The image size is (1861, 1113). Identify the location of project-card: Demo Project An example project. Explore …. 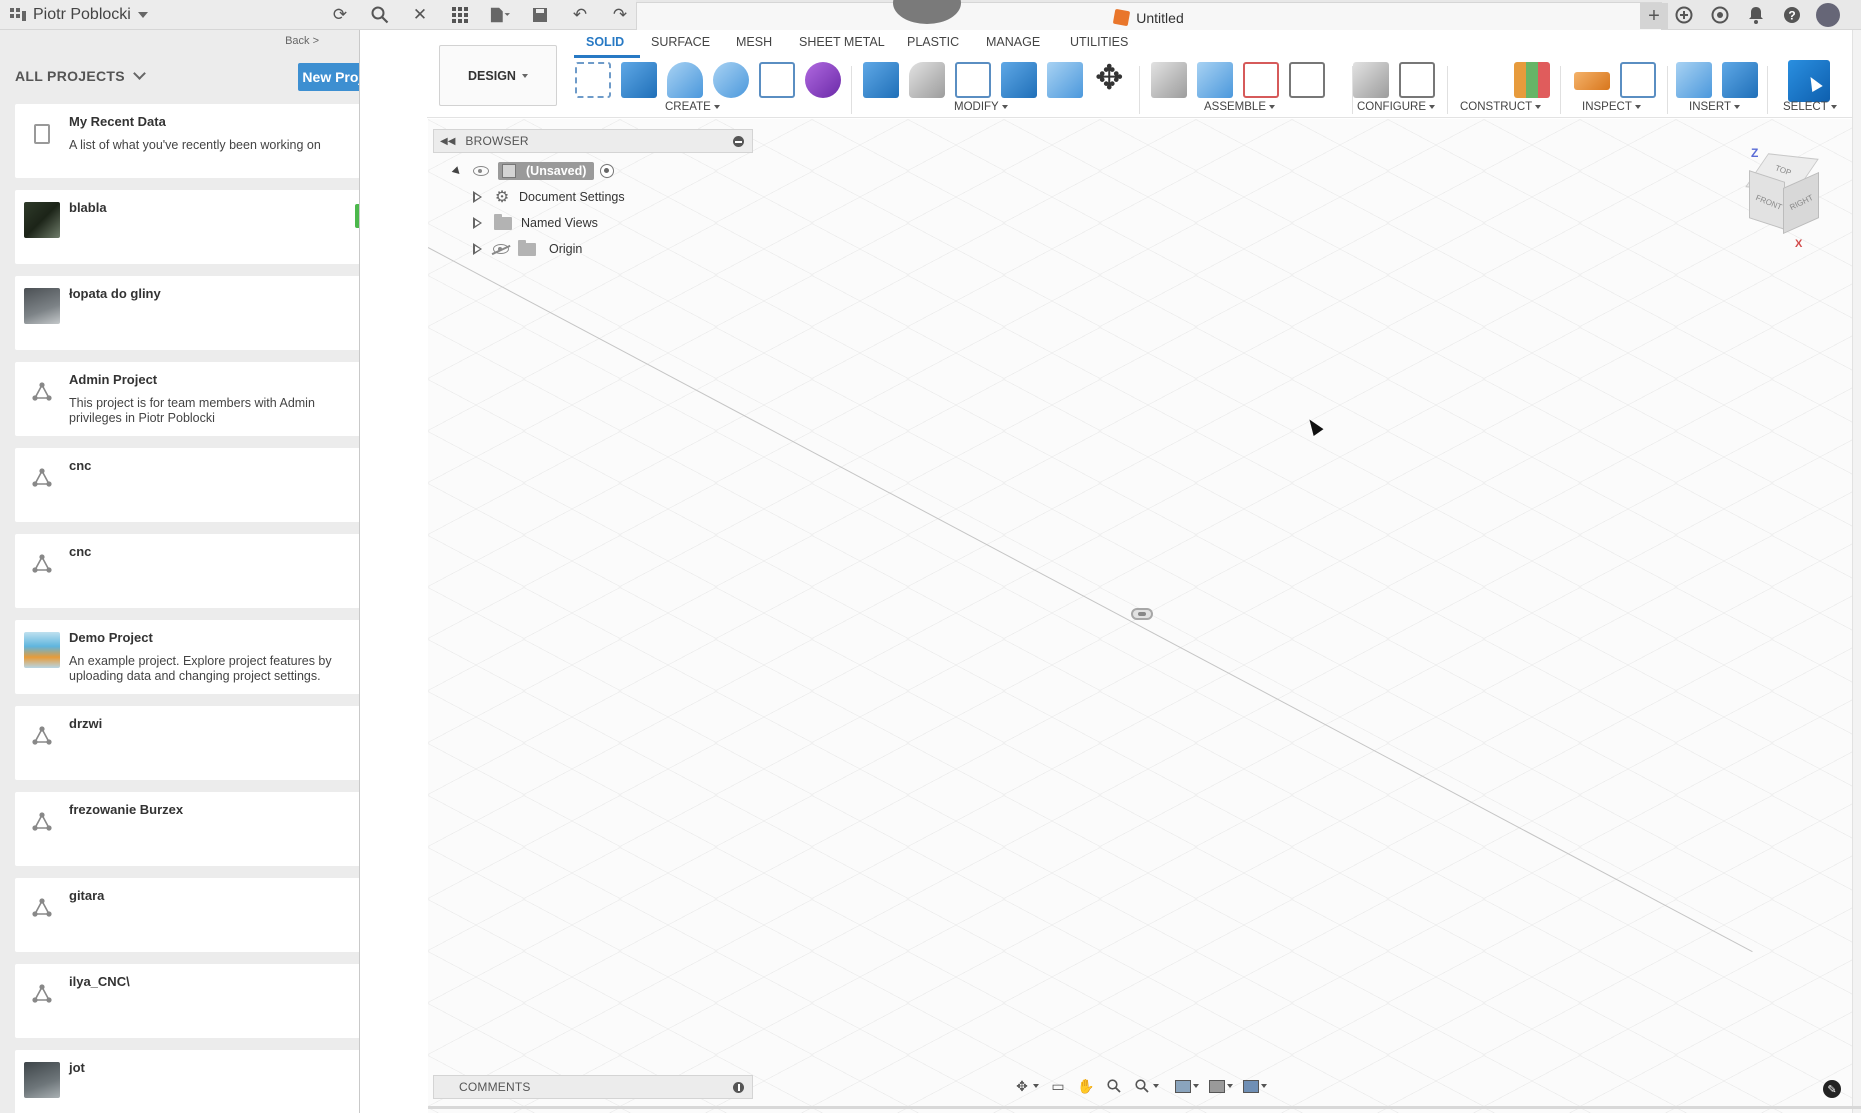
(187, 657).